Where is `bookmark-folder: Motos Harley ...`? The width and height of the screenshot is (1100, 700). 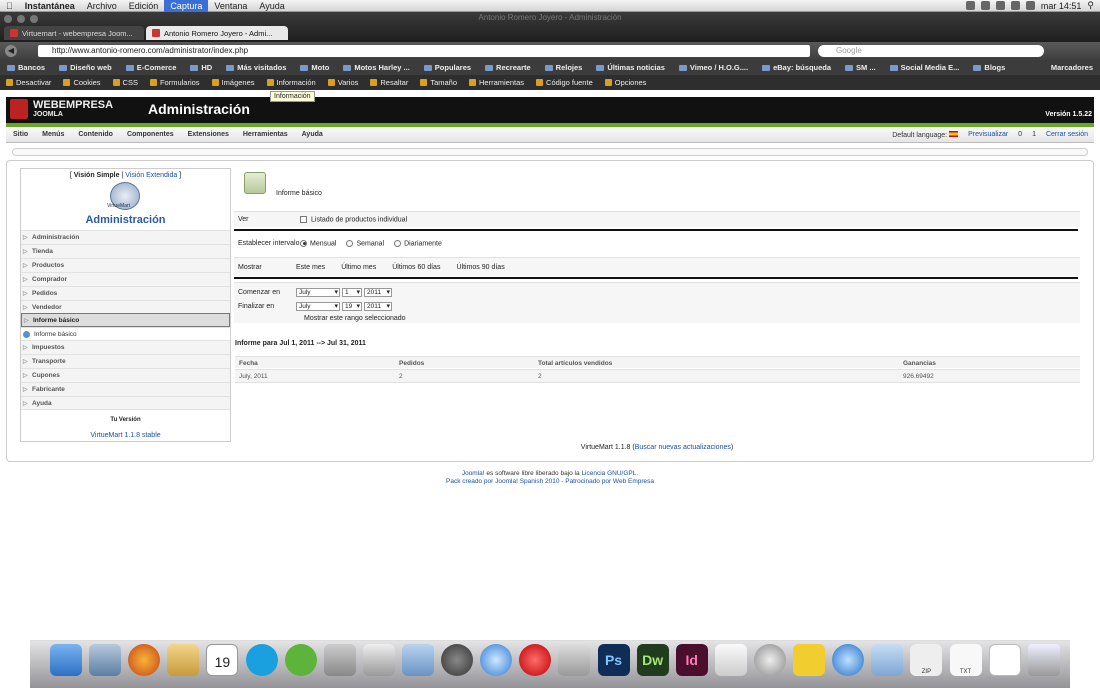
bookmark-folder: Motos Harley ... is located at coordinates (376, 67).